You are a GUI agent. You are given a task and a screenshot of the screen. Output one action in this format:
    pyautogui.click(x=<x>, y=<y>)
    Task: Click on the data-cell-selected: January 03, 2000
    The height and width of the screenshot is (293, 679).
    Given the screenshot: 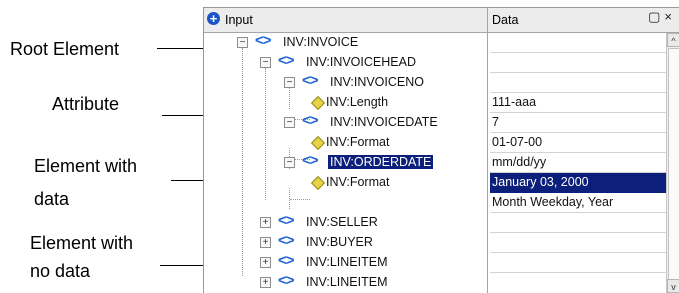 What is the action you would take?
    pyautogui.click(x=578, y=183)
    